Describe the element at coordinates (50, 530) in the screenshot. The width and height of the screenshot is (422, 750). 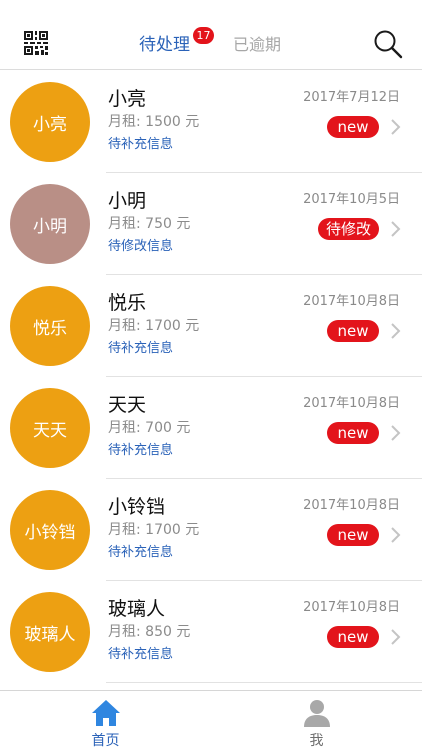
I see `avatar: 小铃铛` at that location.